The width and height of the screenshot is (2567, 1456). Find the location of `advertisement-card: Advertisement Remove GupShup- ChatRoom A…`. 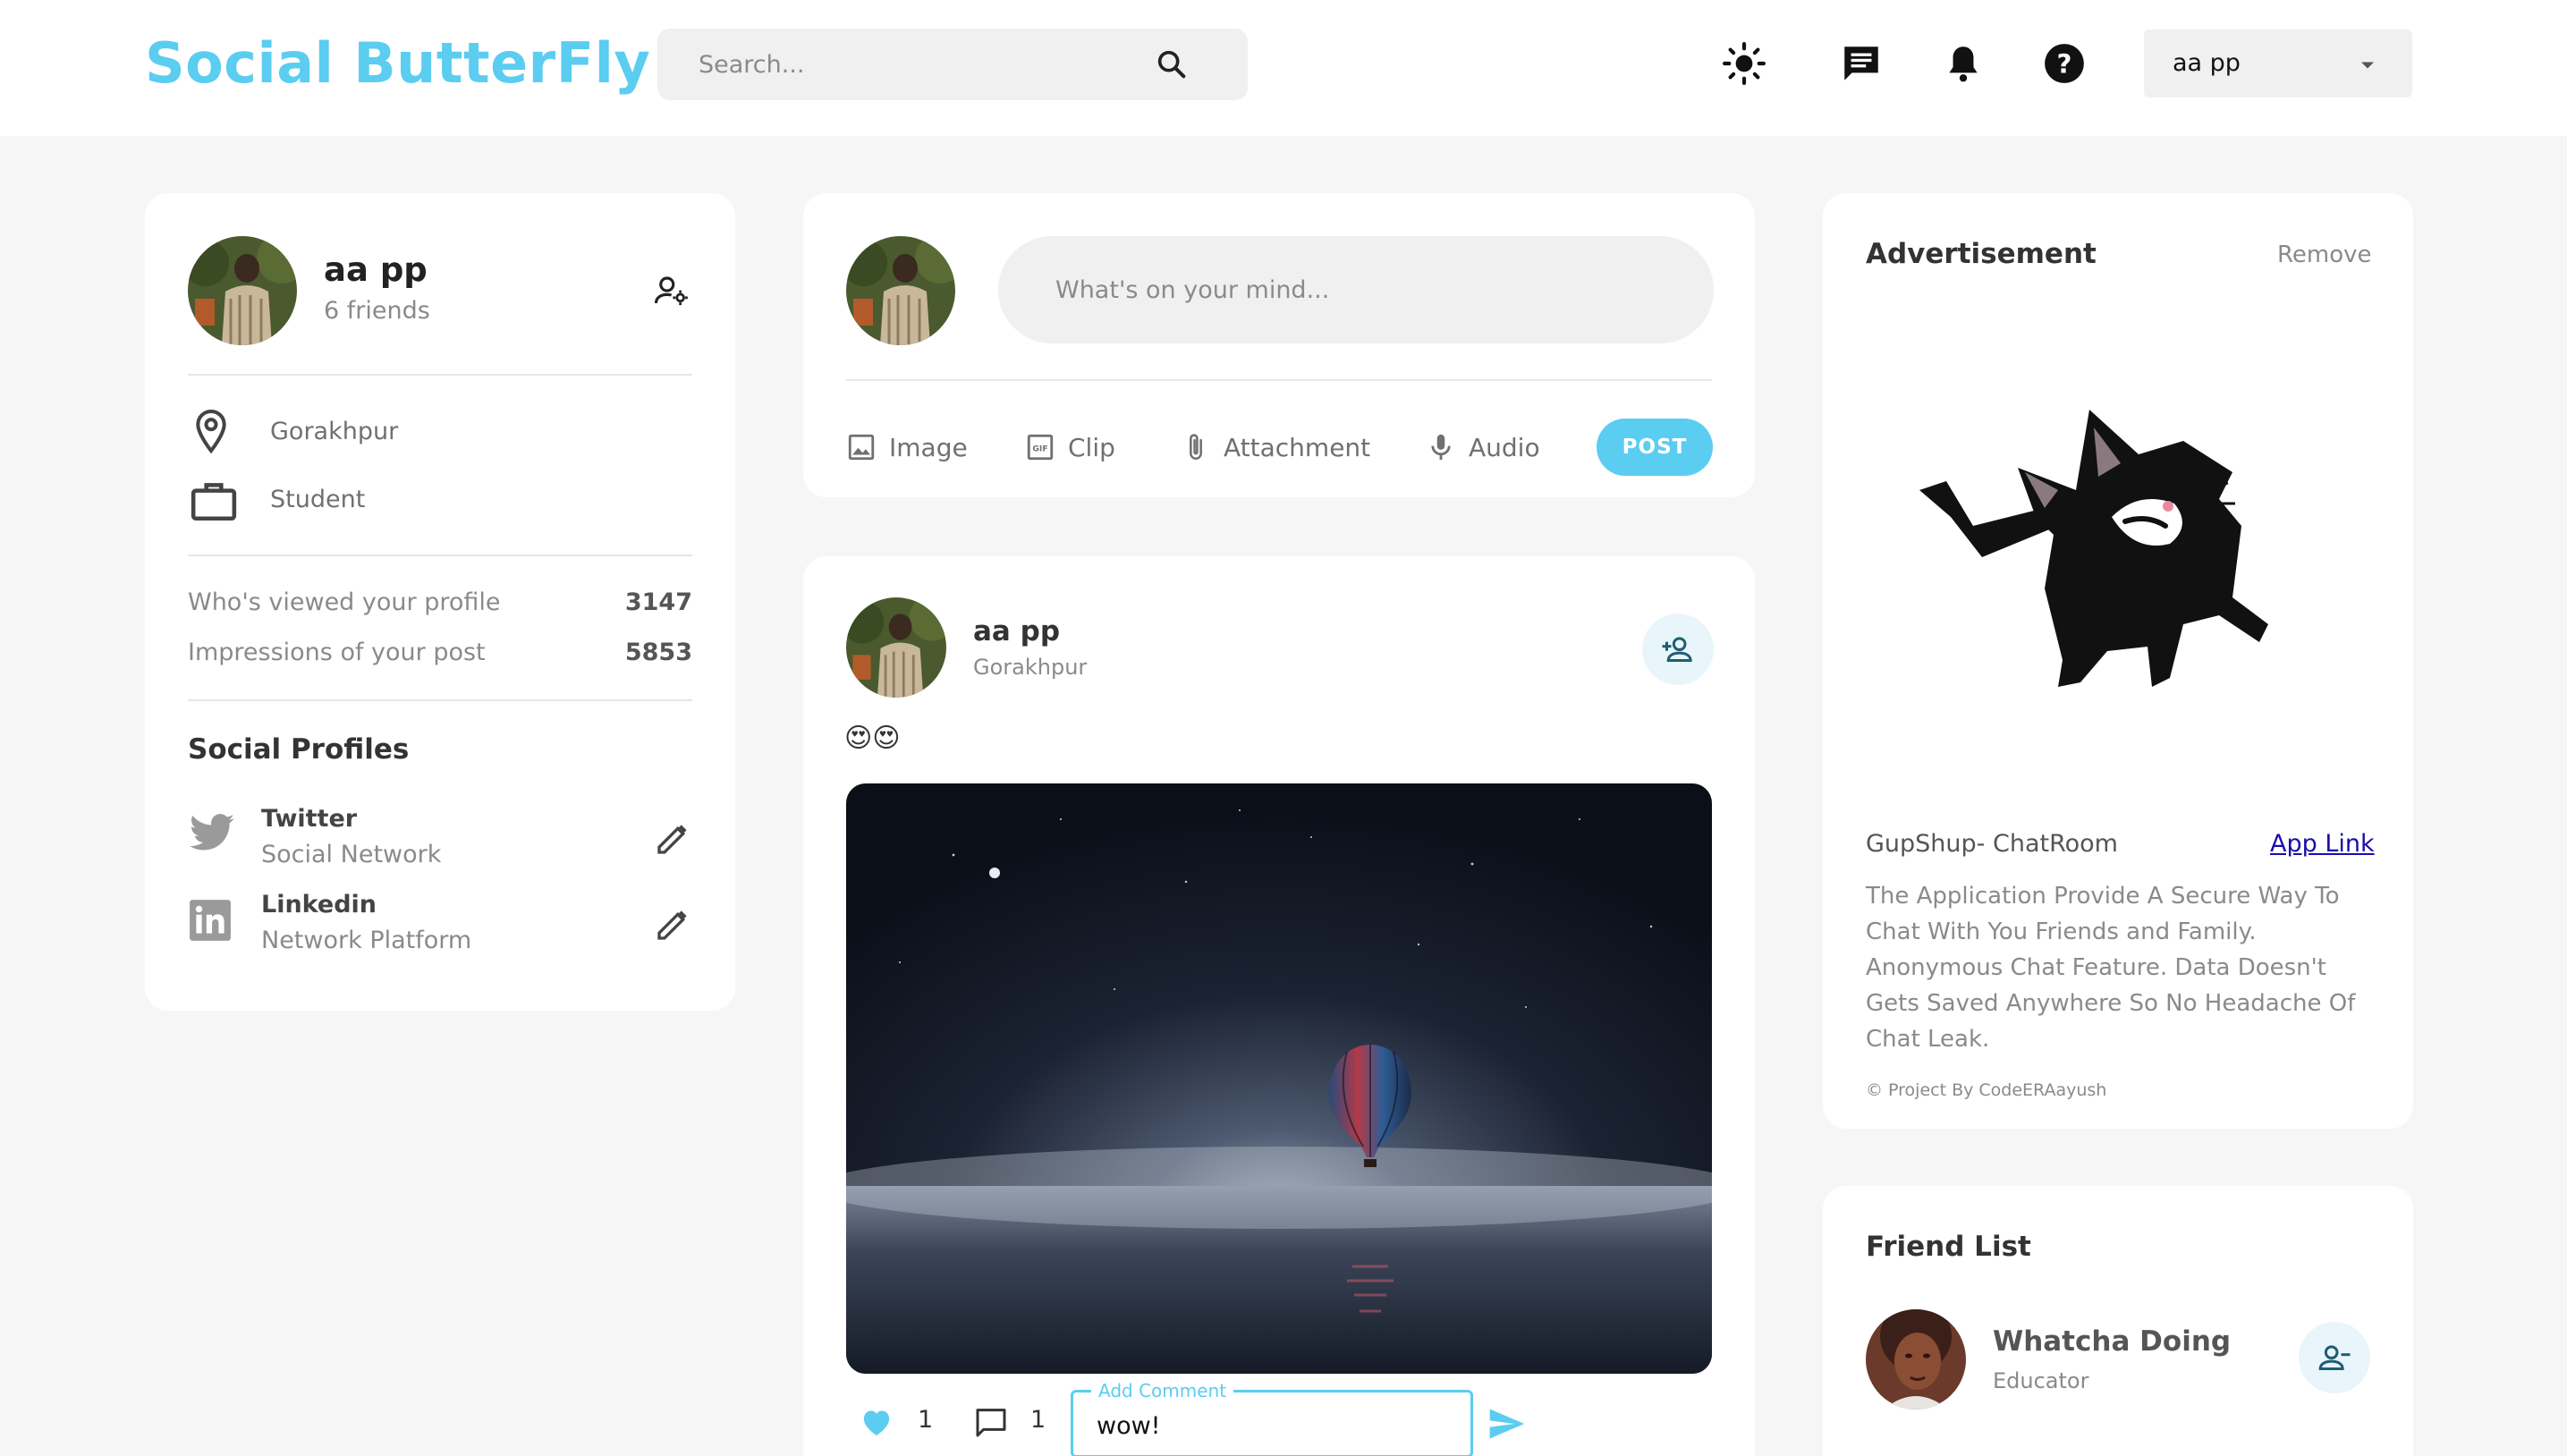

advertisement-card: Advertisement Remove GupShup- ChatRoom A… is located at coordinates (2118, 661).